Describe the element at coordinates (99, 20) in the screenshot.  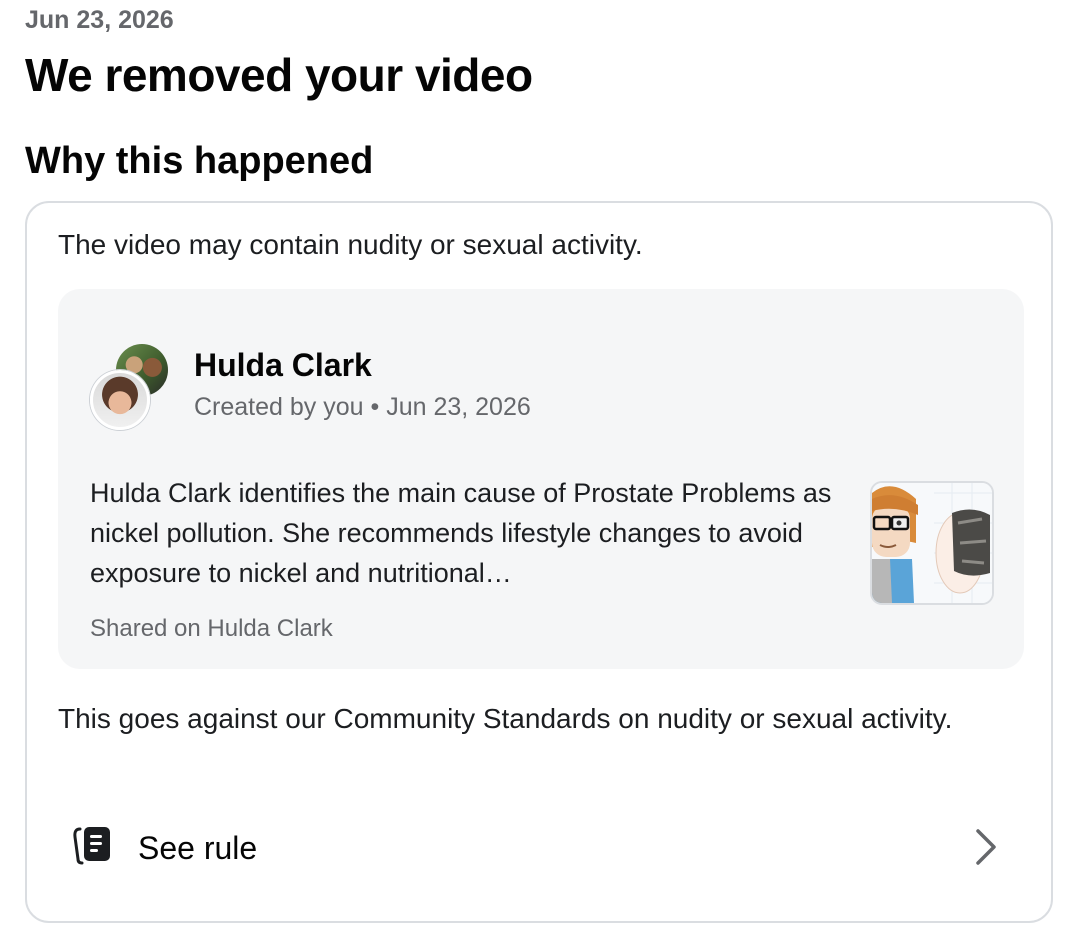
I see `date-label: Jun 23, 2026` at that location.